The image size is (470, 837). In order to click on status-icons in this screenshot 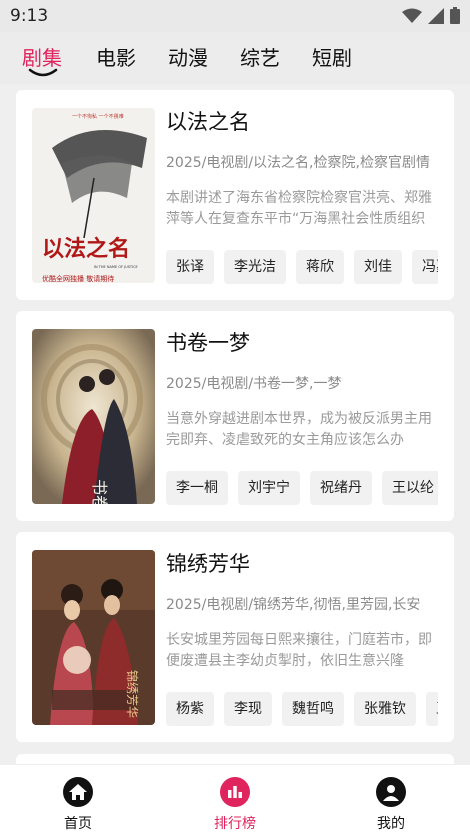, I will do `click(431, 15)`.